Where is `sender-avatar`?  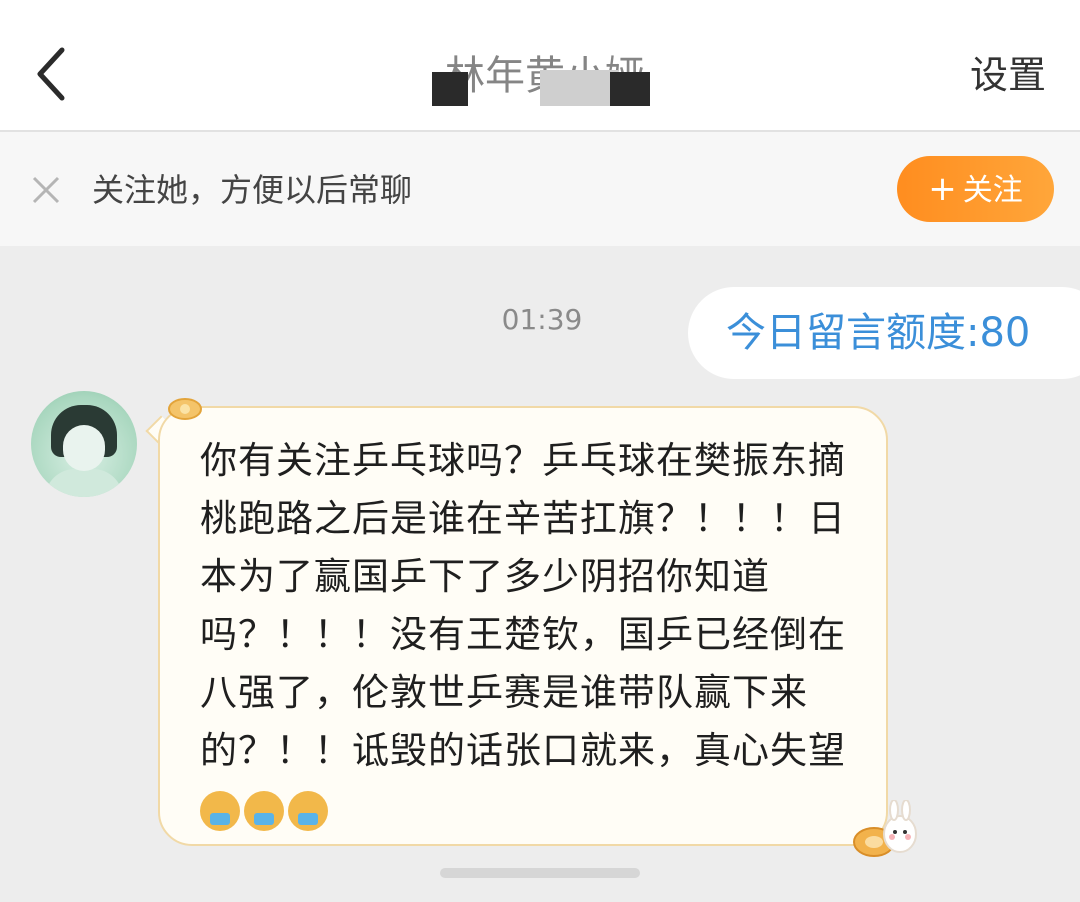
sender-avatar is located at coordinates (84, 444).